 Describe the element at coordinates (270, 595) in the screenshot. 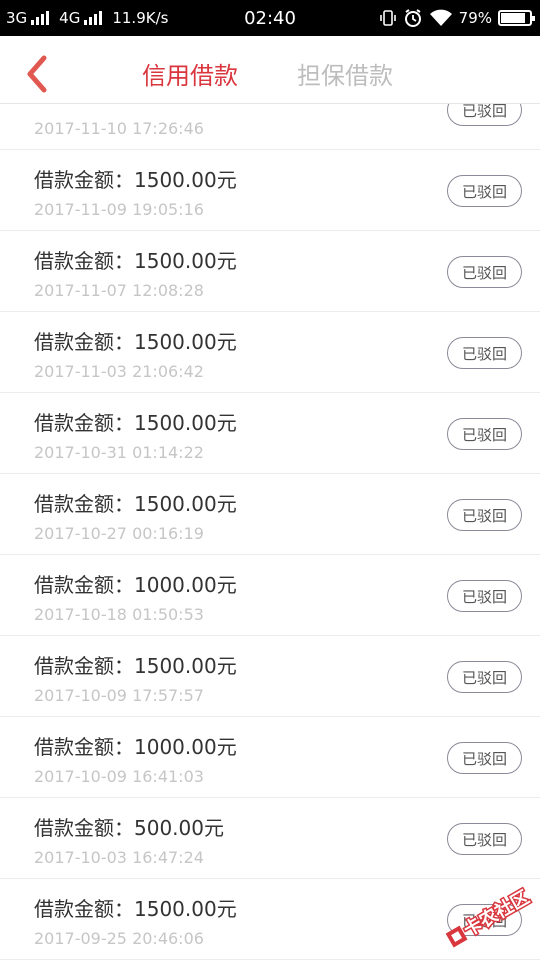

I see `list-item: 借款金额：1000.00元 2017-10-18 01:50:53 已驳回` at that location.